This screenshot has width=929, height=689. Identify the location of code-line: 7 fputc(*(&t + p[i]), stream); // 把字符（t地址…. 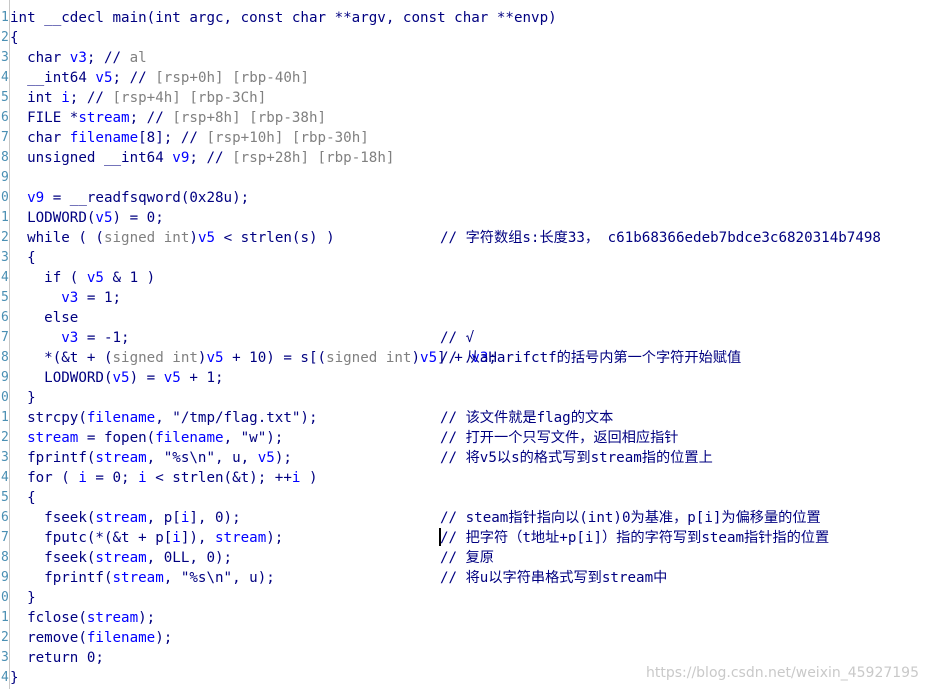
(464, 538).